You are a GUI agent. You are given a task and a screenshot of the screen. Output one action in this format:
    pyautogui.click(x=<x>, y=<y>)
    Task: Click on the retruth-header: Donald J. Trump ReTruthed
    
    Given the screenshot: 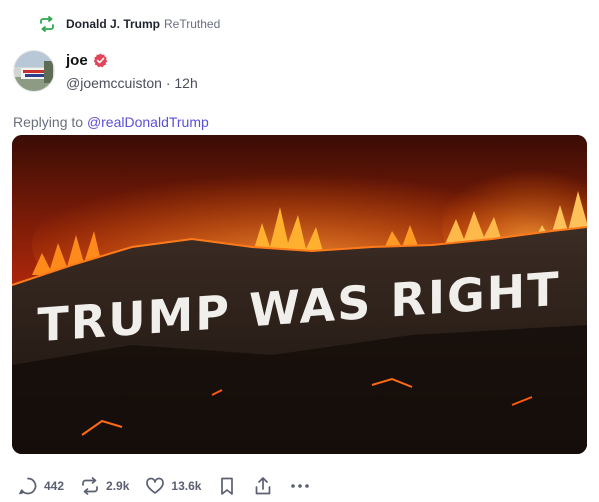 What is the action you would take?
    pyautogui.click(x=129, y=24)
    